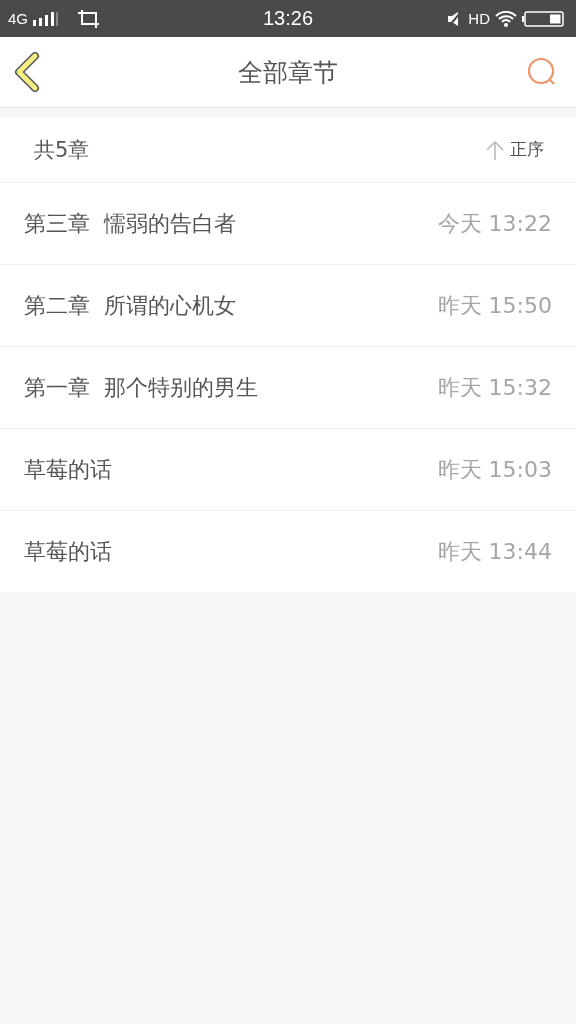 The width and height of the screenshot is (576, 1024). What do you see at coordinates (18, 18) in the screenshot?
I see `network-type: 4G` at bounding box center [18, 18].